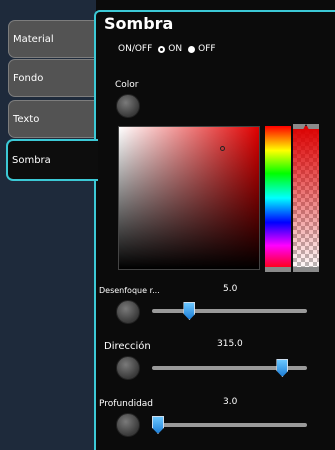 This screenshot has height=450, width=335. Describe the element at coordinates (127, 85) in the screenshot. I see `color-label: Color` at that location.